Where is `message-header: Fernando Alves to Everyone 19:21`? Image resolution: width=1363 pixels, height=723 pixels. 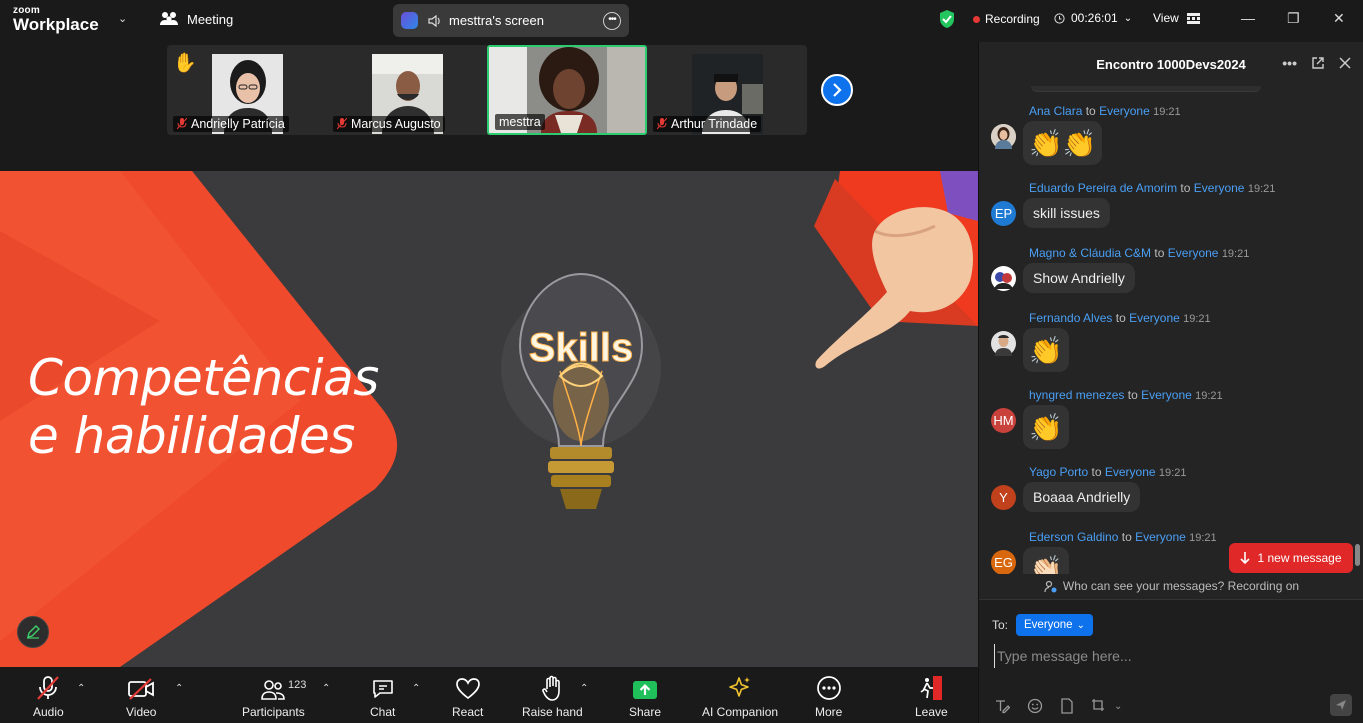 message-header: Fernando Alves to Everyone 19:21 is located at coordinates (1120, 318).